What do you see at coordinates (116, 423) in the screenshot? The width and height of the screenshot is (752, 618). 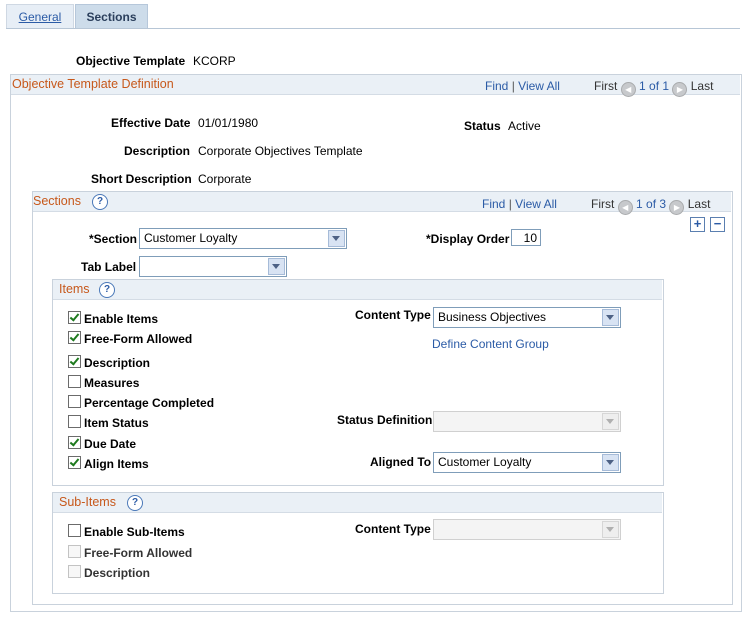 I see `item-status-label: Item Status` at bounding box center [116, 423].